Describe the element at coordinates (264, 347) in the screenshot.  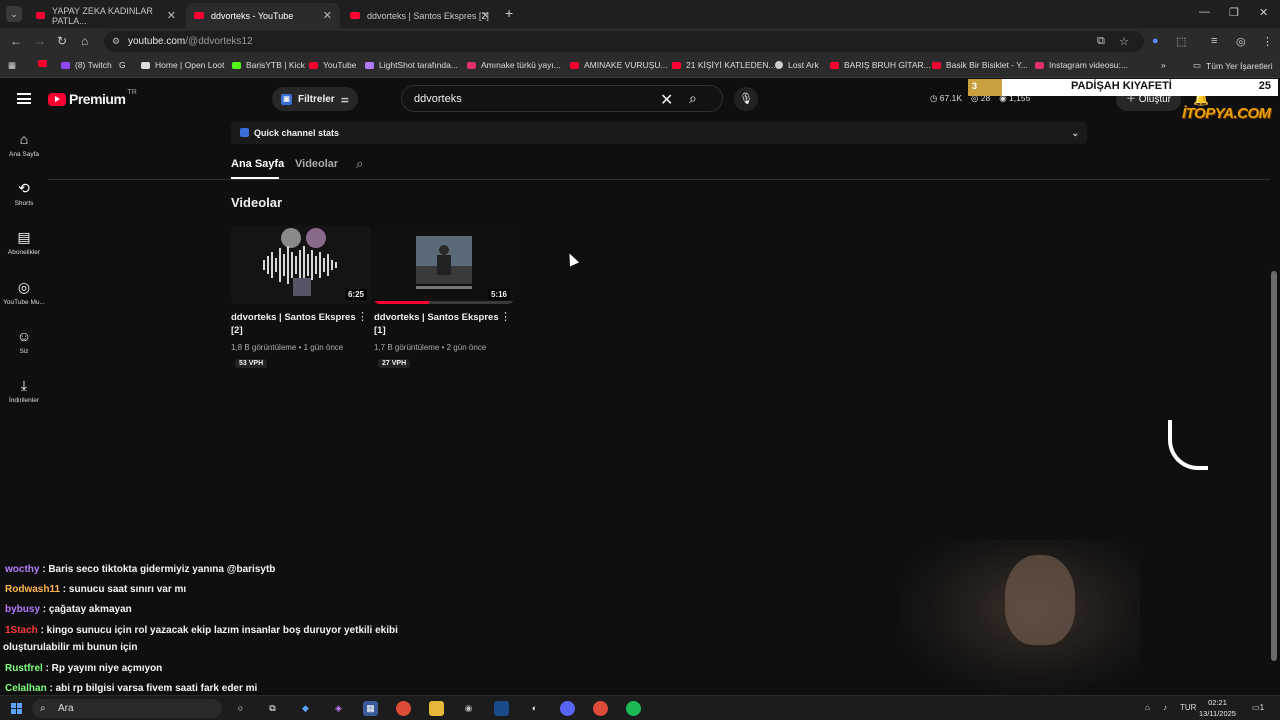
I see `video-views: 1,8 B görüntüleme` at that location.